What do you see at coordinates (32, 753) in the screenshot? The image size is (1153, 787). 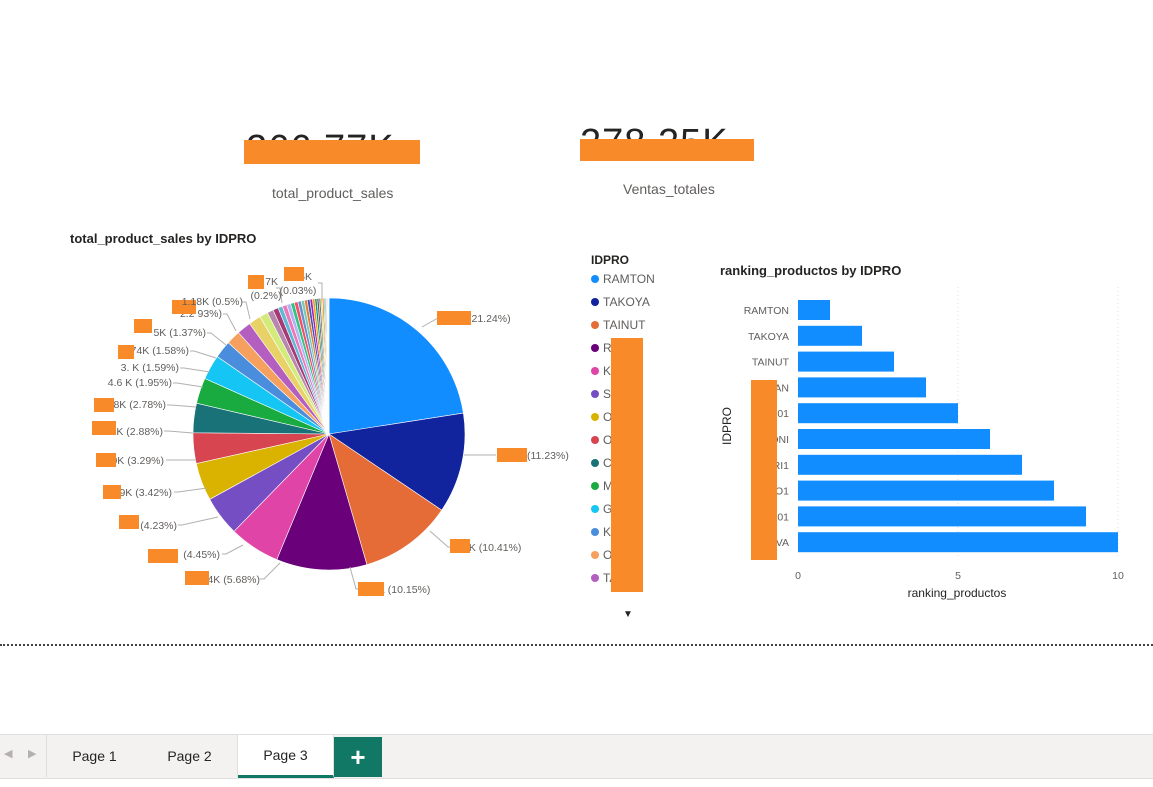 I see `next-page-arrow-icon: ▶` at bounding box center [32, 753].